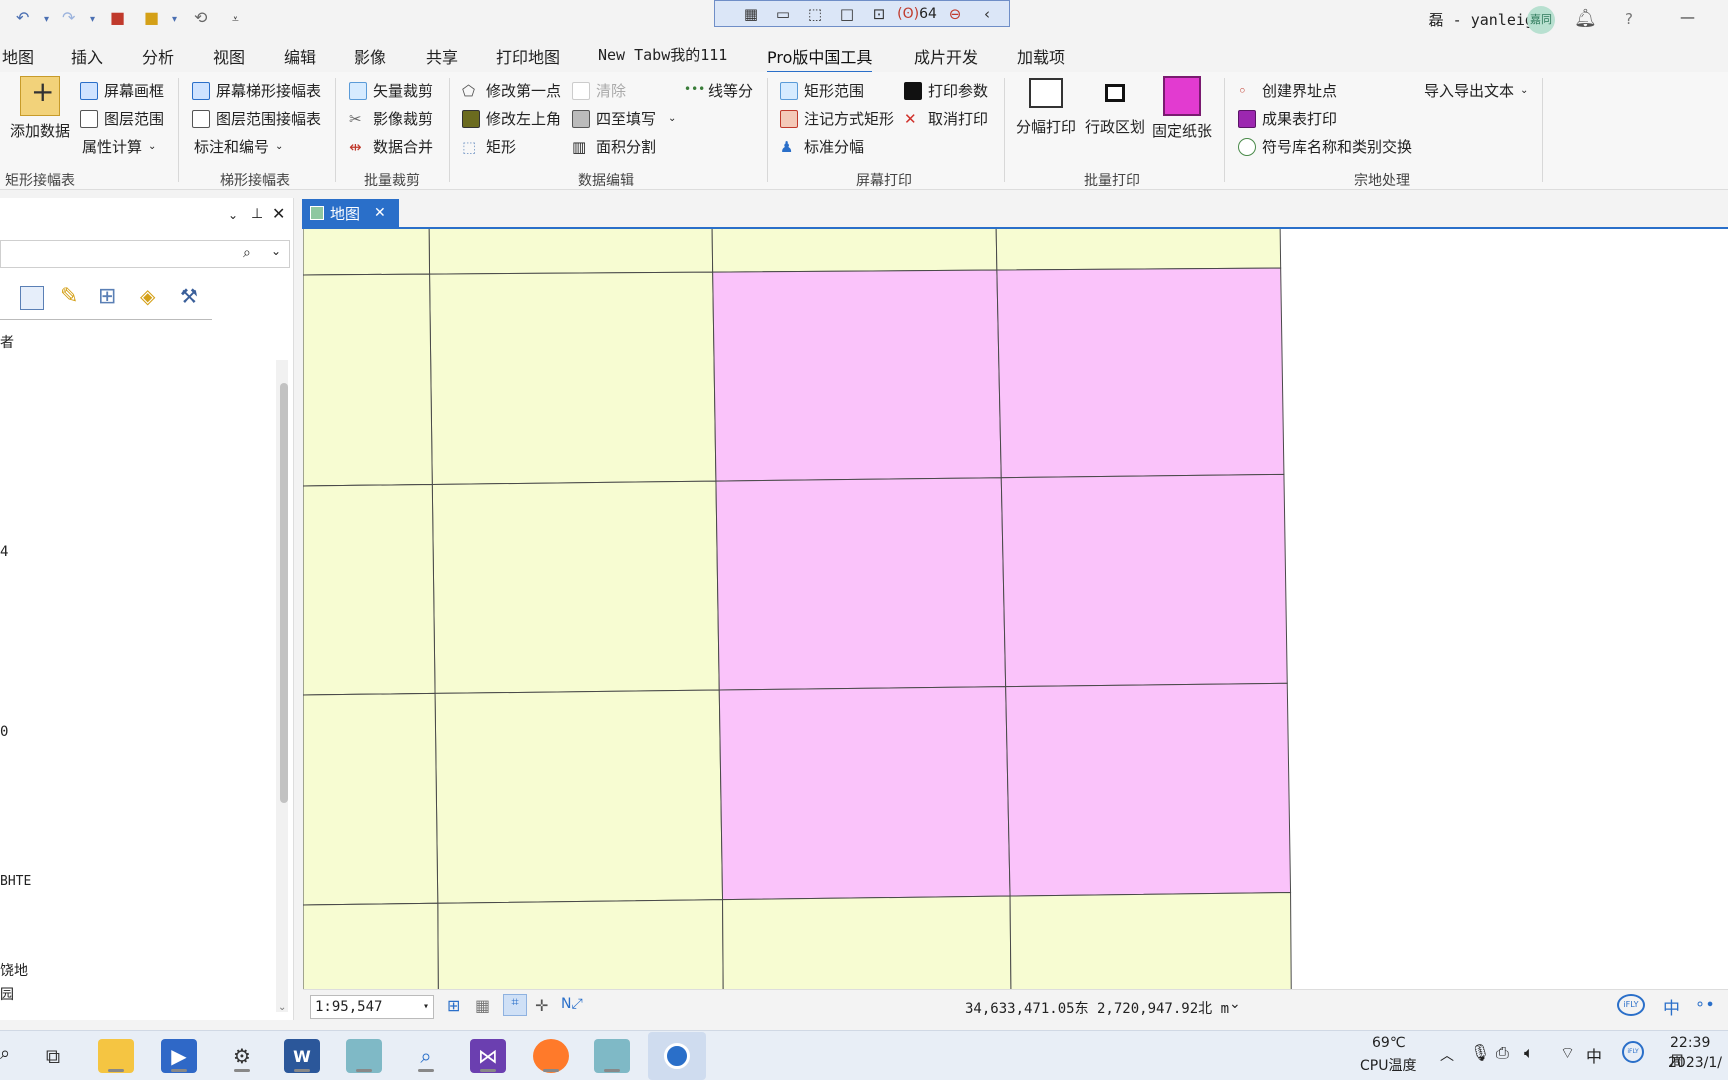  Describe the element at coordinates (372, 1007) in the screenshot. I see `scale-selector: 1:95,547 ▾` at that location.